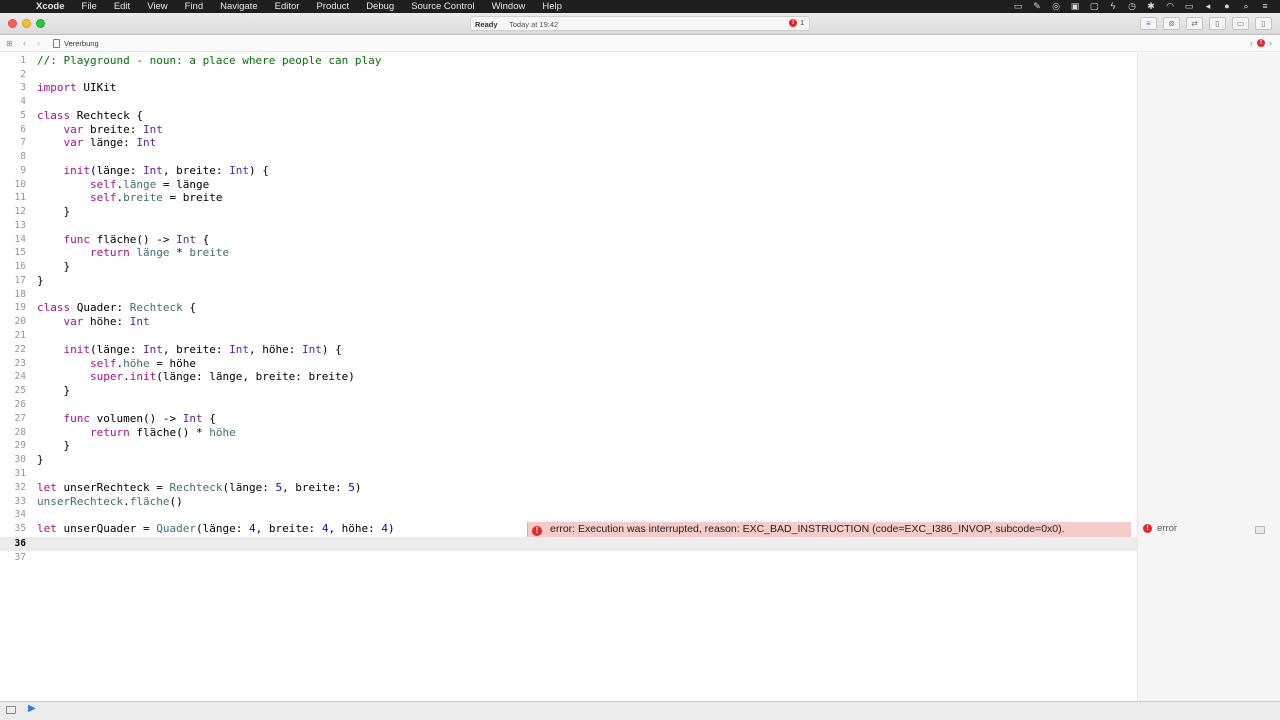  Describe the element at coordinates (486, 24) in the screenshot. I see `status-text: Ready` at that location.